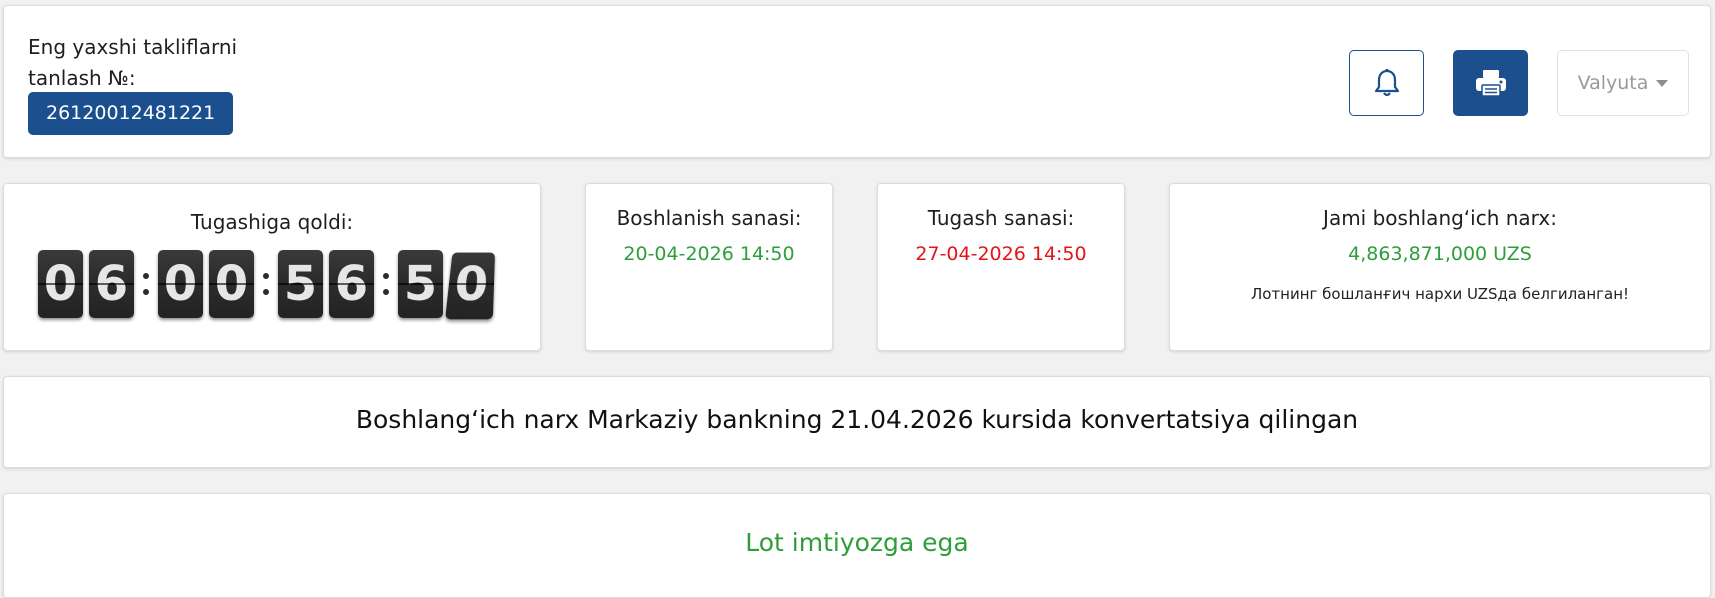 The height and width of the screenshot is (598, 1715). I want to click on print-button, so click(1490, 83).